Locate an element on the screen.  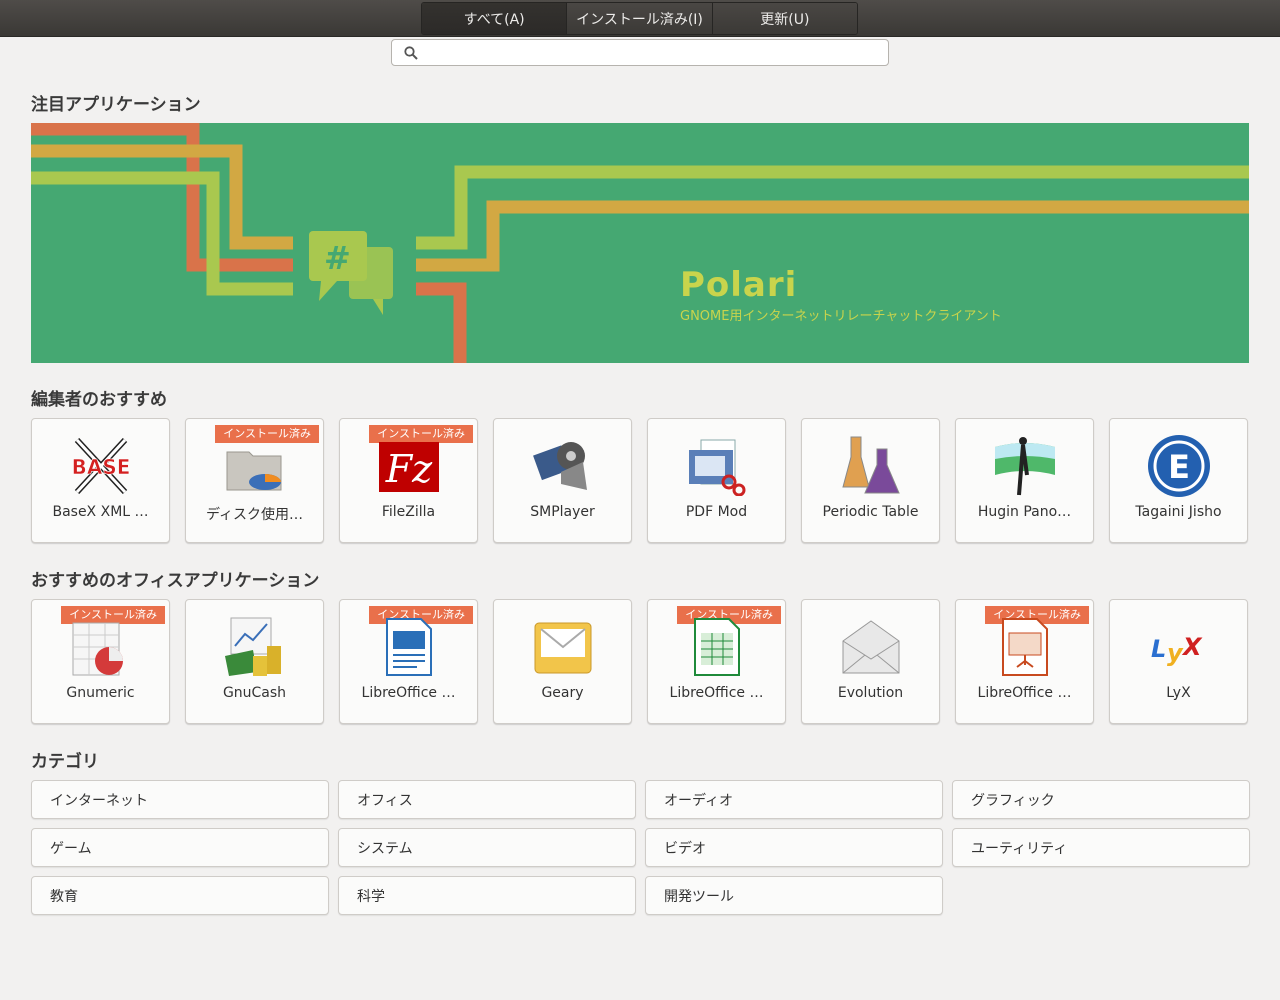
app-name: Geary is located at coordinates (562, 693).